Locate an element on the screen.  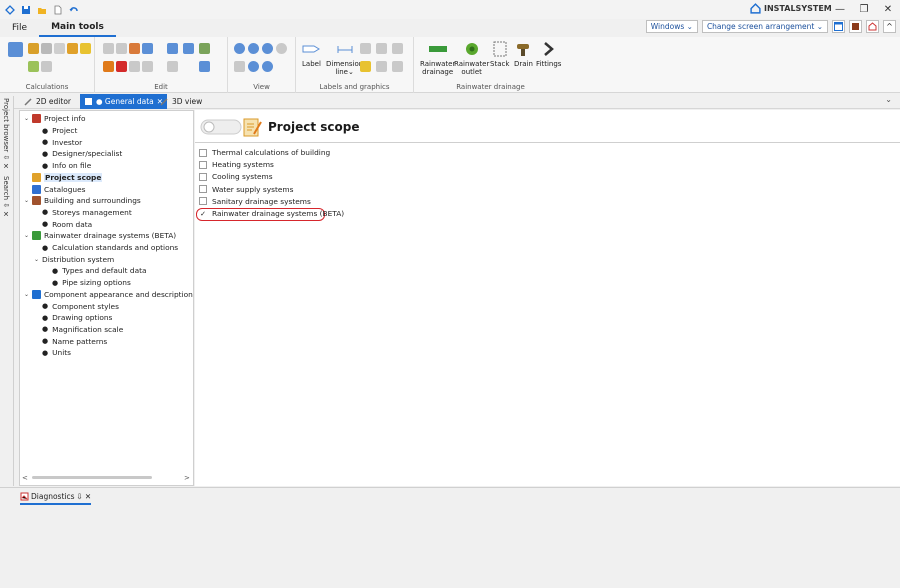
menu-file: File is located at coordinates (19, 28).